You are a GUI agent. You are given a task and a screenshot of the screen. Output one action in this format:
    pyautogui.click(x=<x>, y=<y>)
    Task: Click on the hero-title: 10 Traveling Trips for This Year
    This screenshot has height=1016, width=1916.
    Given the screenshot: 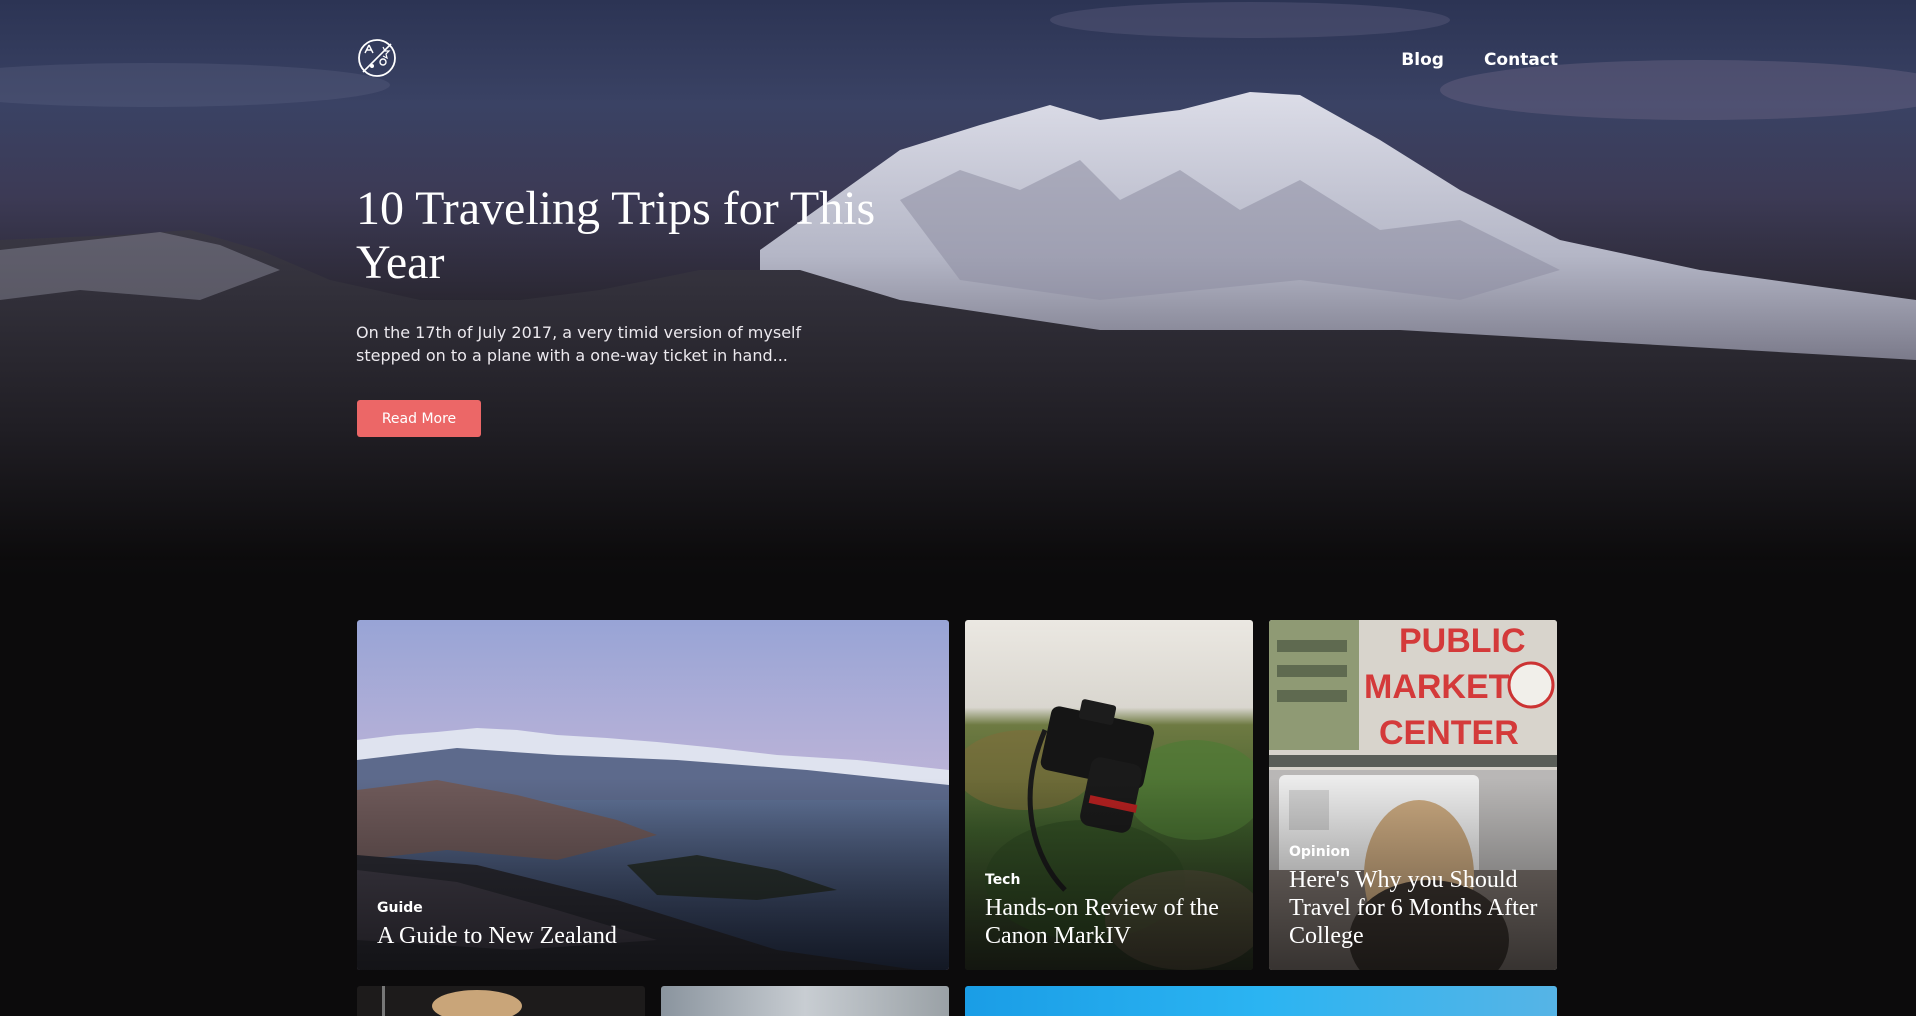 What is the action you would take?
    pyautogui.click(x=616, y=235)
    